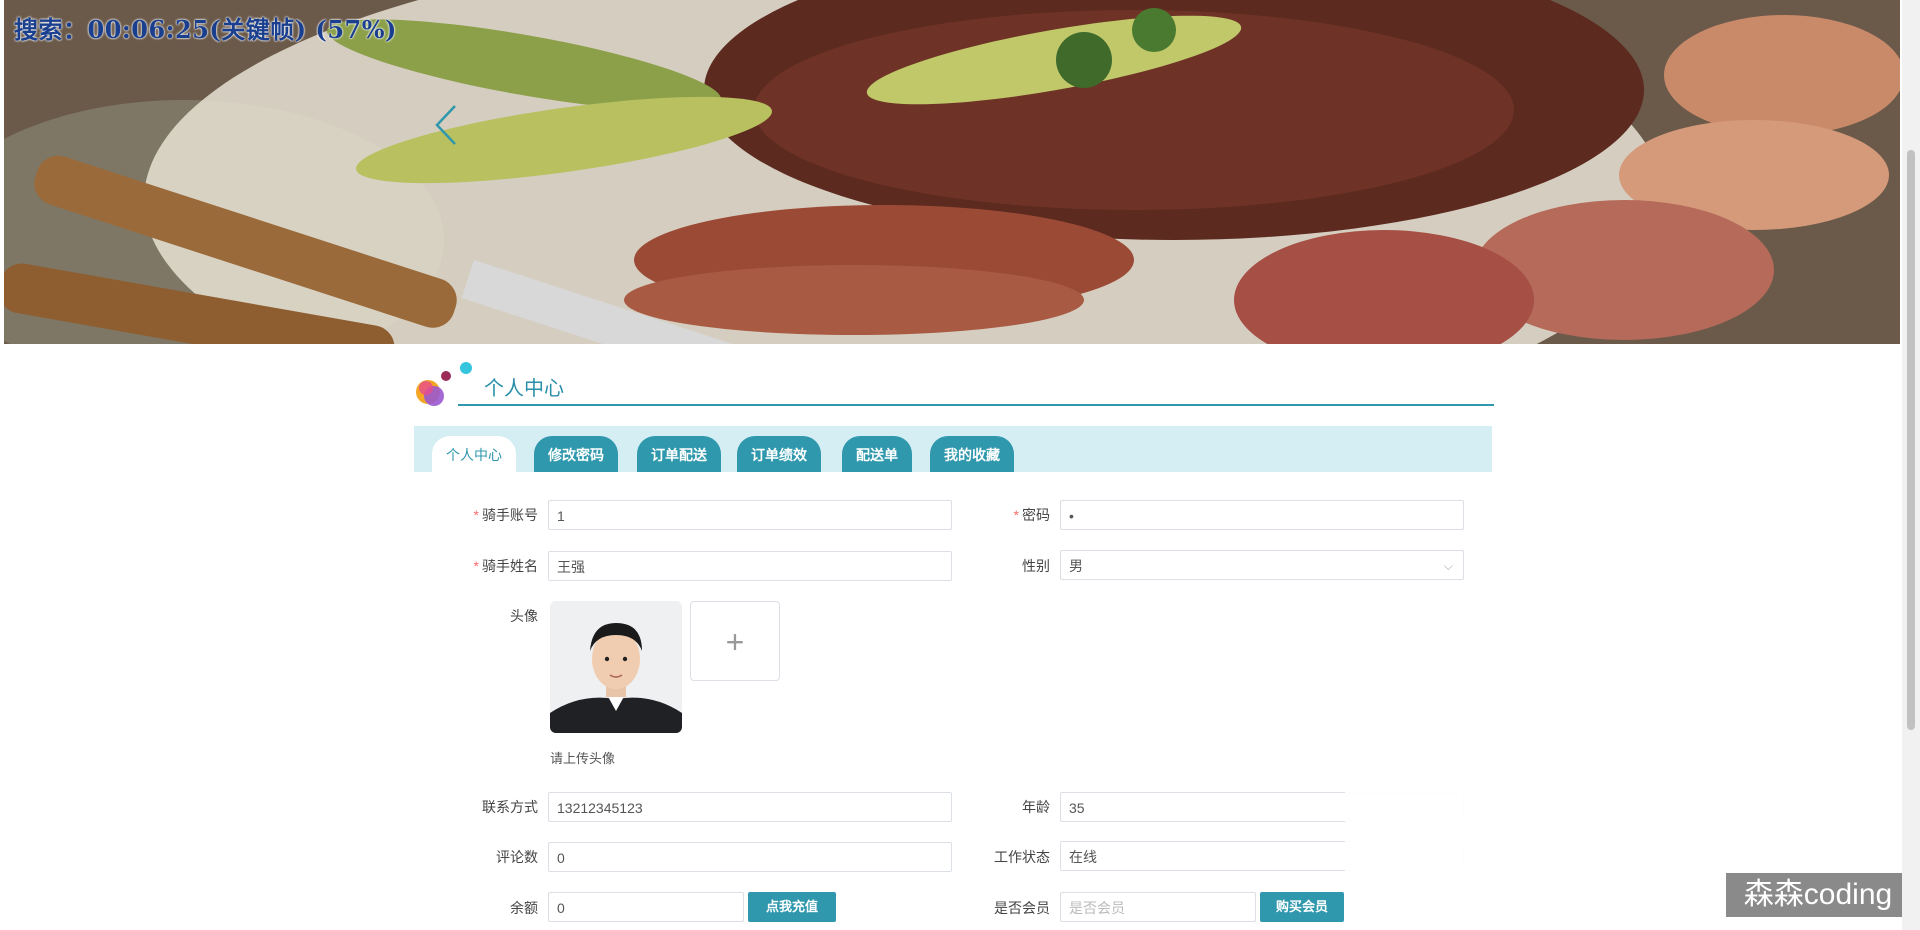 This screenshot has height=930, width=1920. Describe the element at coordinates (1448, 566) in the screenshot. I see `chevron-down-icon: ⌵` at that location.